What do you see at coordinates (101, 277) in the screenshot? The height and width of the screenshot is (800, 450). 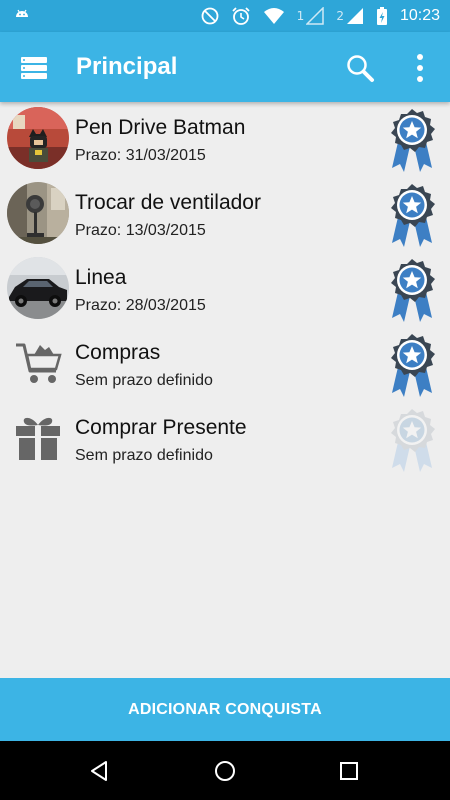 I see `item-title: Linea` at bounding box center [101, 277].